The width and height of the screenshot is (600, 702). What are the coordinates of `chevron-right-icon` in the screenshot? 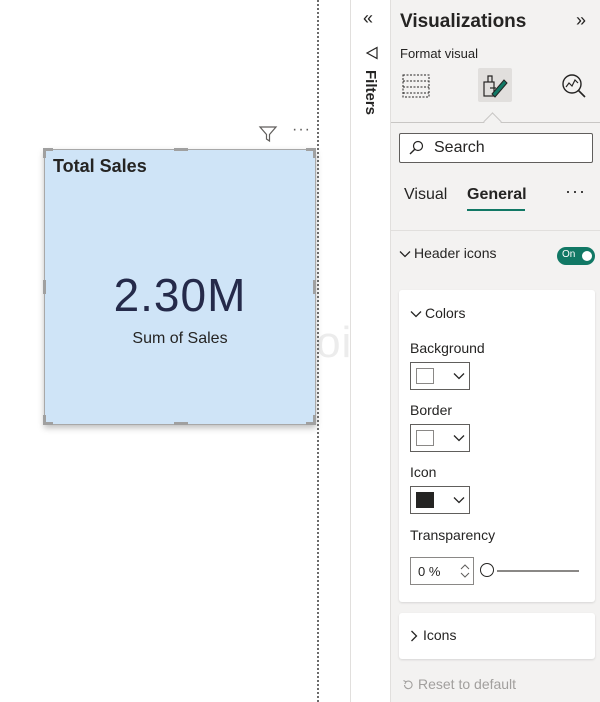 It's located at (414, 636).